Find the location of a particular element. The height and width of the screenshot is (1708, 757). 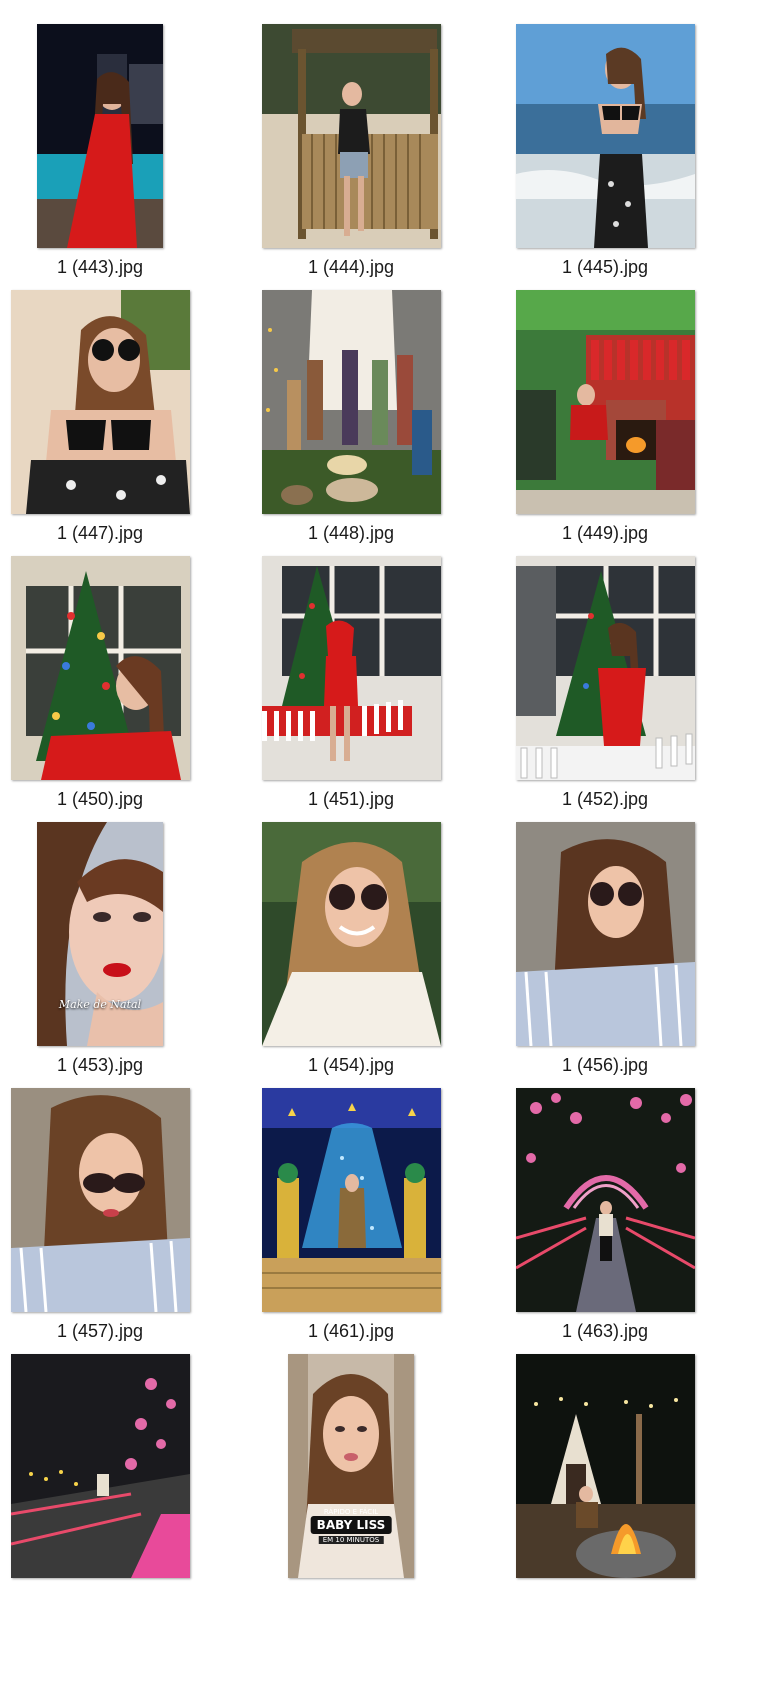

file-item: 1 (454).jpg is located at coordinates (351, 940).